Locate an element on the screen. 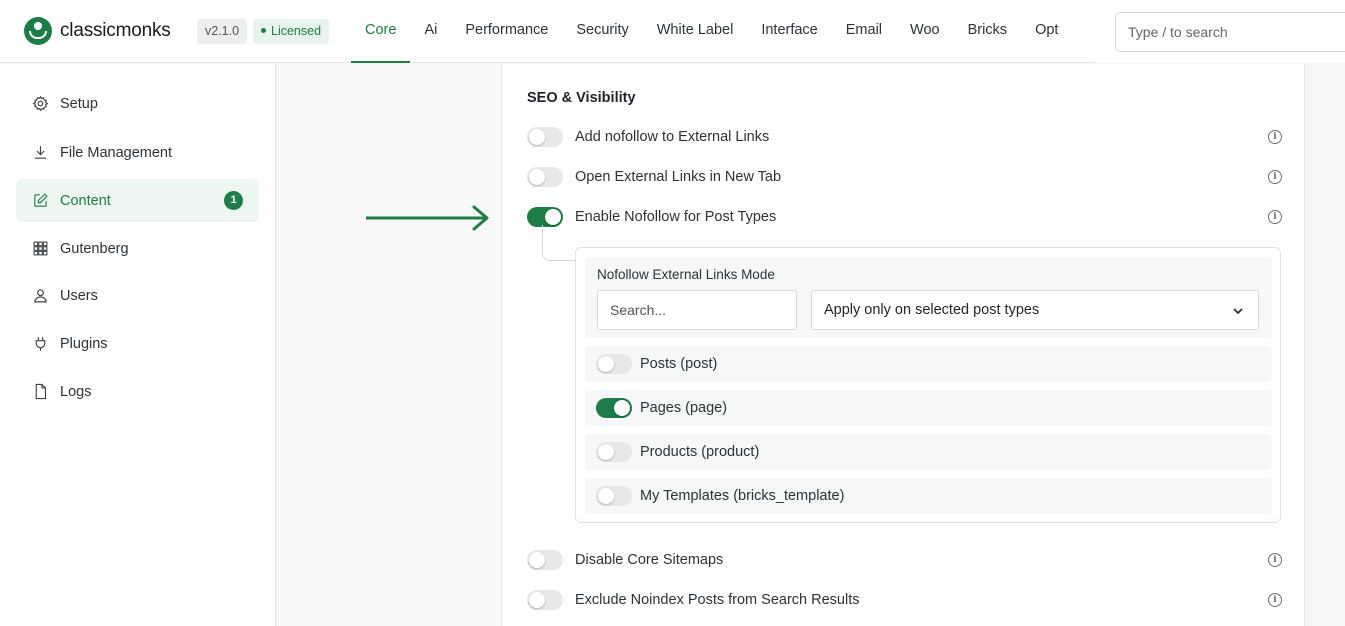 The width and height of the screenshot is (1345, 626). sidebar-item-users: Users is located at coordinates (137, 295).